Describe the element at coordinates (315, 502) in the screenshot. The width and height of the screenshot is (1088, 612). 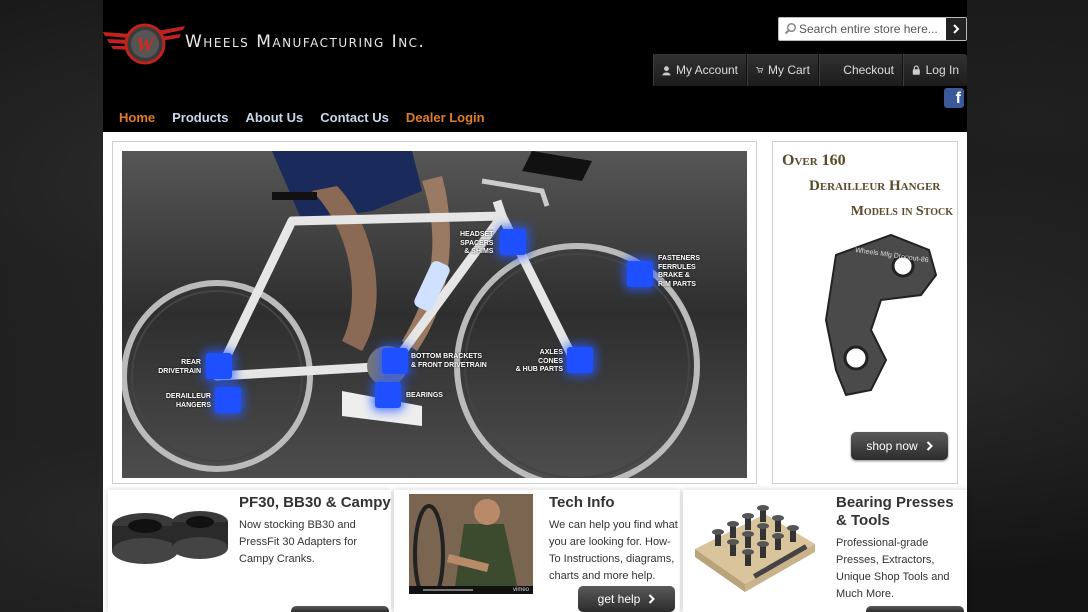
I see `card-bottom-brackets-title: PF30, BB30 & Campy` at that location.